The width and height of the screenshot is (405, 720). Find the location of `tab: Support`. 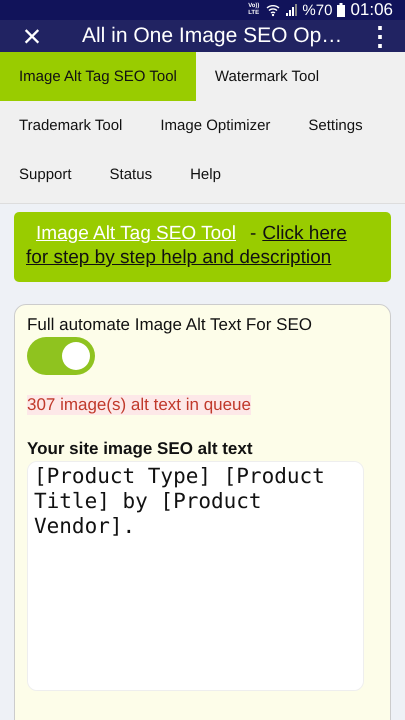

tab: Support is located at coordinates (45, 174).